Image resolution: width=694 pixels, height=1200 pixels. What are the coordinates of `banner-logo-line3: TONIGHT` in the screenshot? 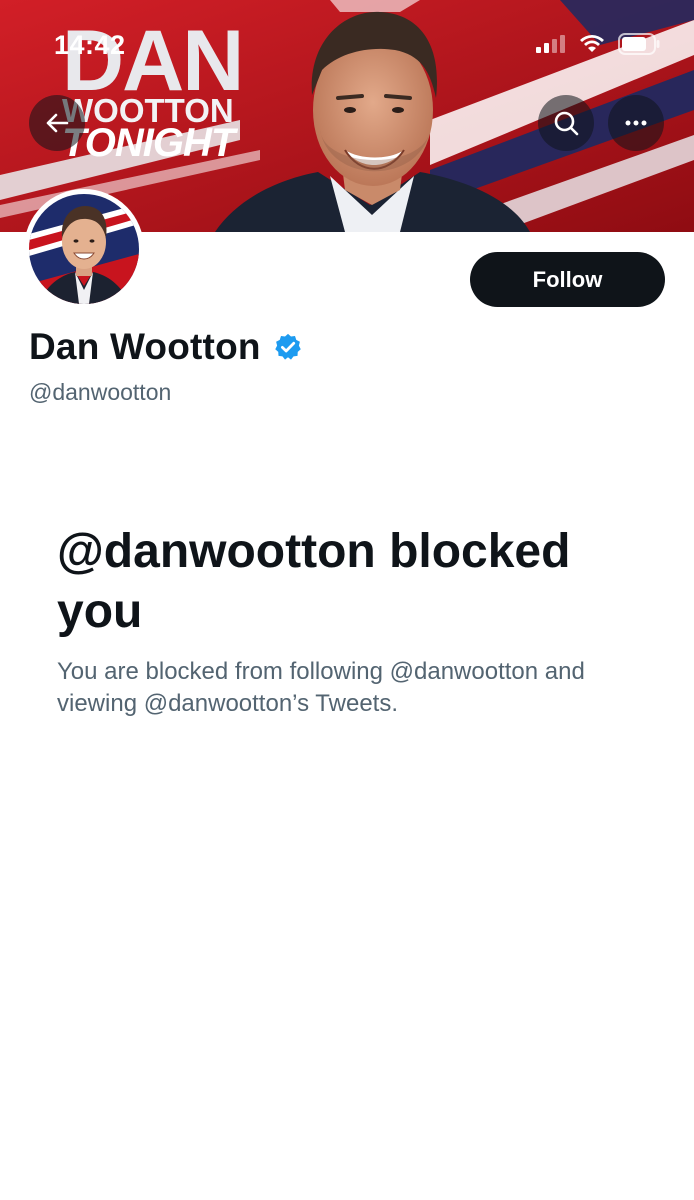 It's located at (148, 143).